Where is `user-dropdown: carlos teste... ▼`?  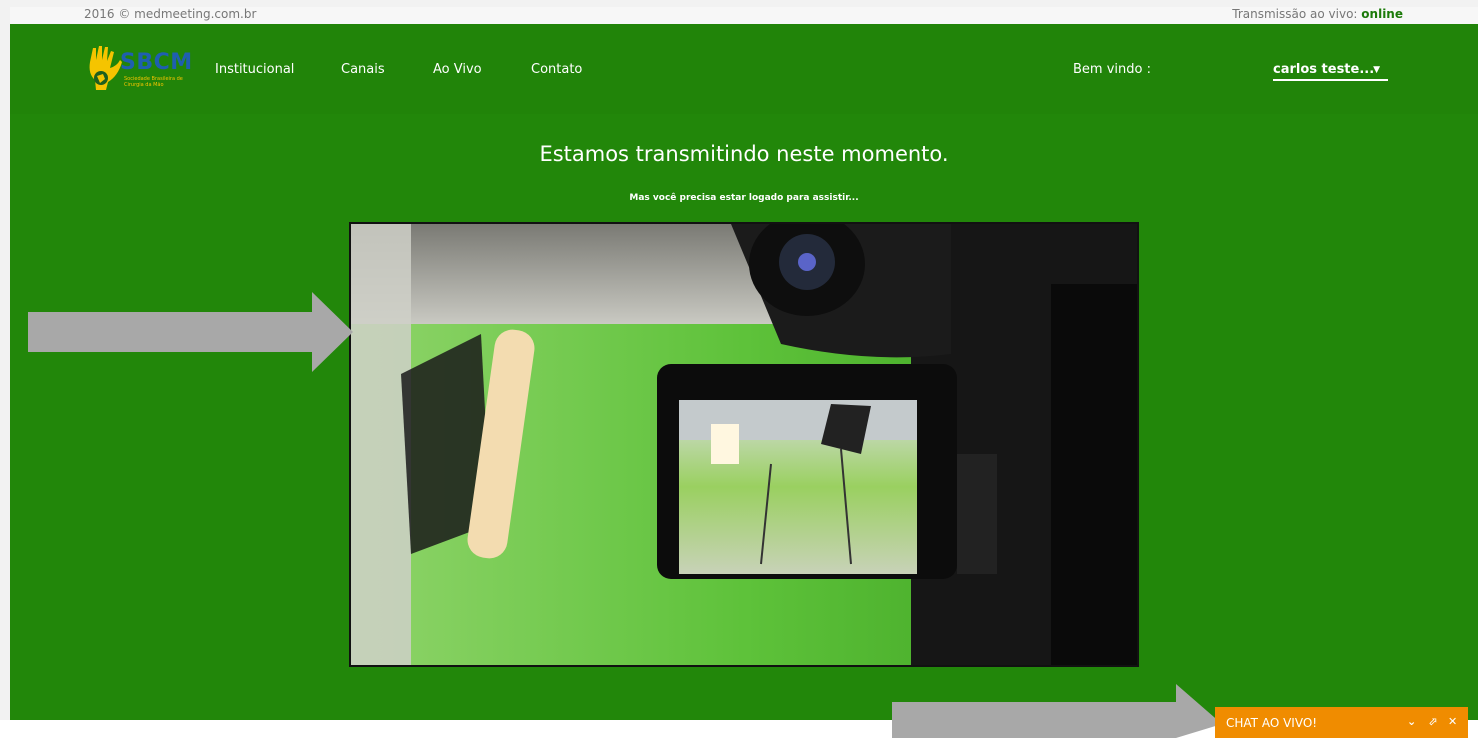 user-dropdown: carlos teste... ▼ is located at coordinates (1330, 71).